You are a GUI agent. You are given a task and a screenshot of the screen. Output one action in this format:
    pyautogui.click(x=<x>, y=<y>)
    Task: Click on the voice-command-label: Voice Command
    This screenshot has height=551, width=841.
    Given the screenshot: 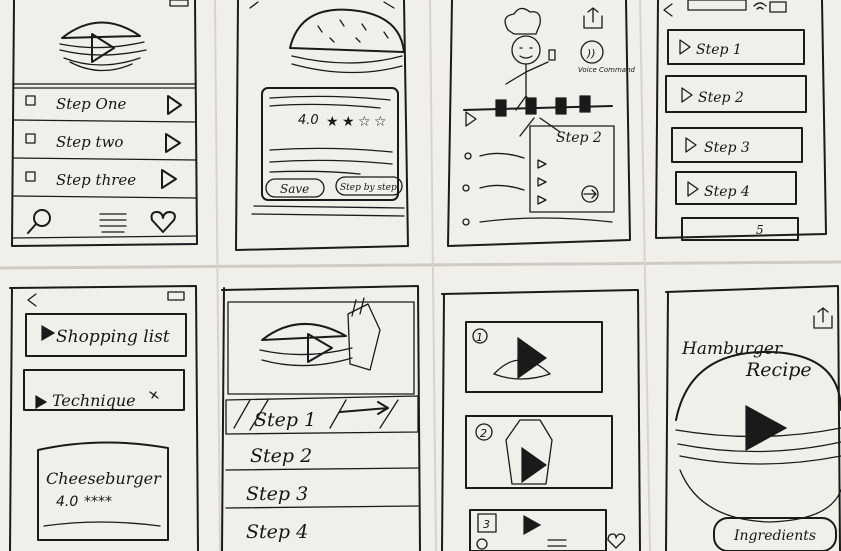 What is the action you would take?
    pyautogui.click(x=607, y=70)
    